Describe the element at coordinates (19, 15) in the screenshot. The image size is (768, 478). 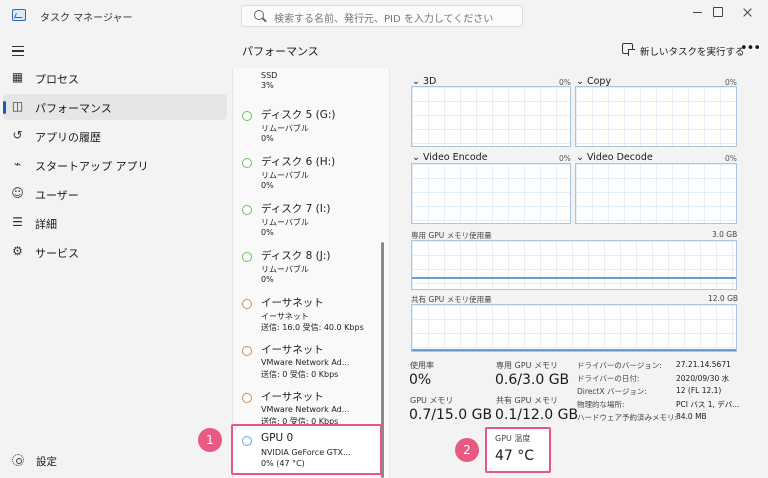
I see `task-manager-icon` at that location.